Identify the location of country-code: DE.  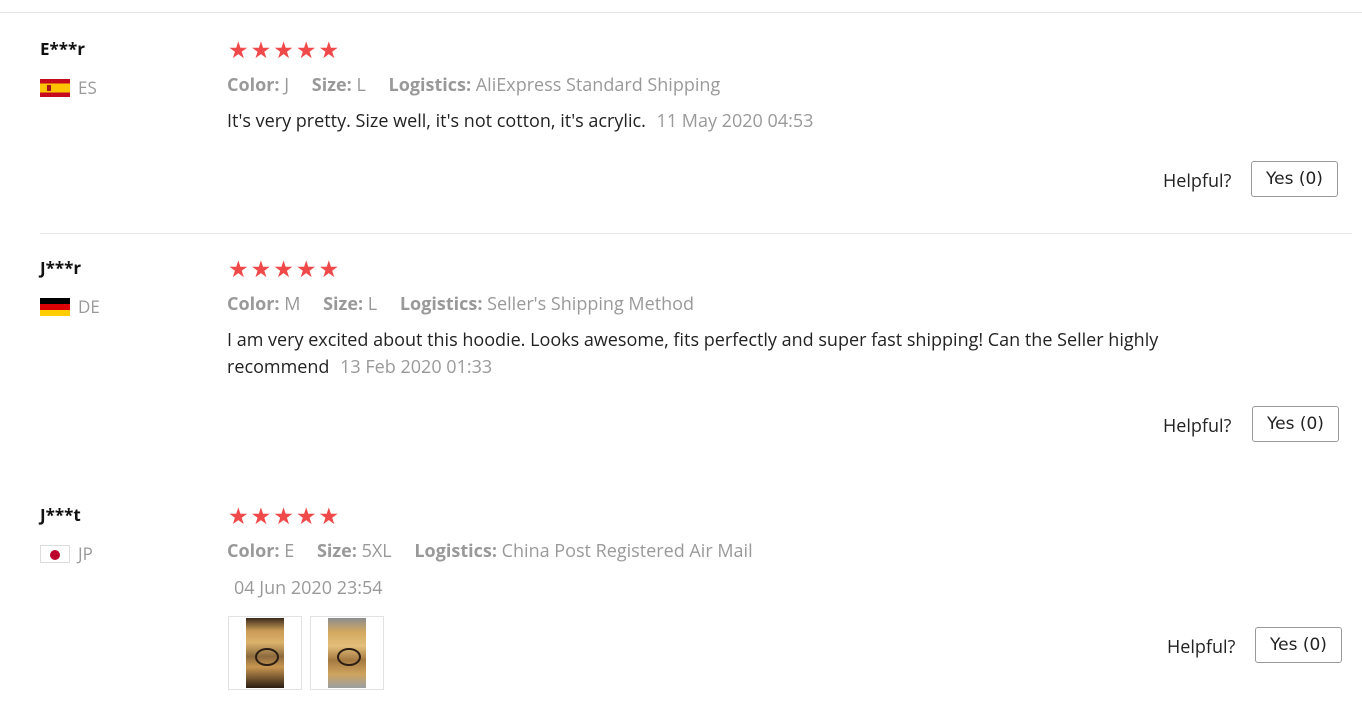
(89, 306).